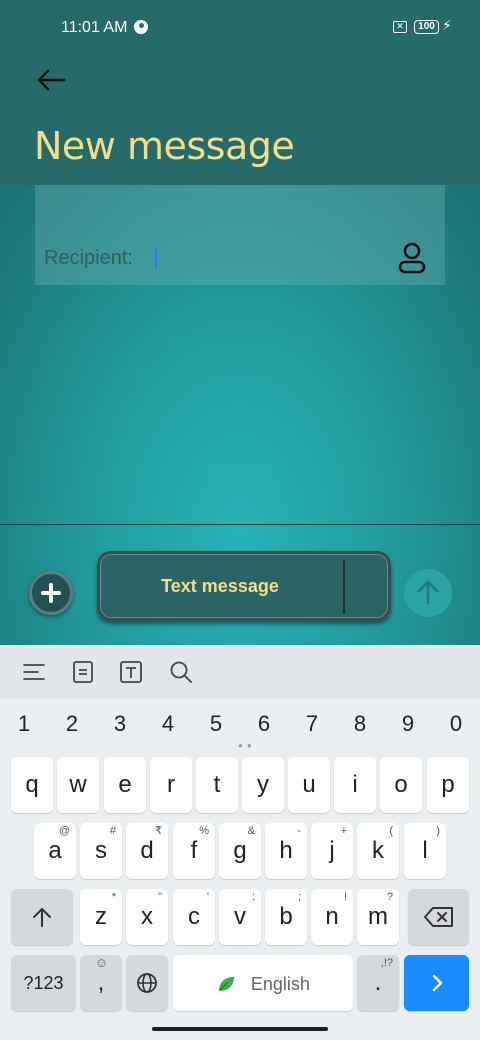  Describe the element at coordinates (355, 785) in the screenshot. I see `key-i: i` at that location.